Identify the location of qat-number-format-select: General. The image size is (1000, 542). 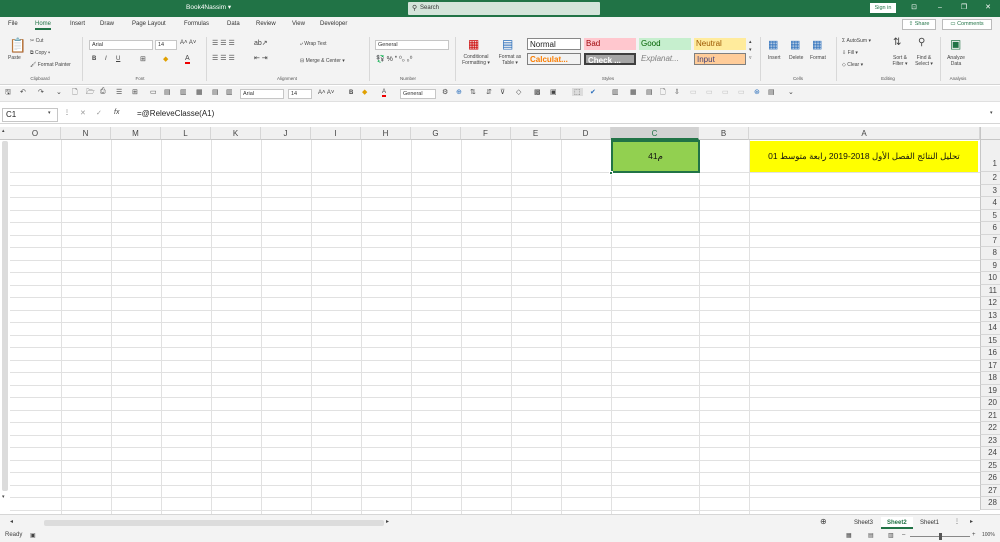
(418, 94).